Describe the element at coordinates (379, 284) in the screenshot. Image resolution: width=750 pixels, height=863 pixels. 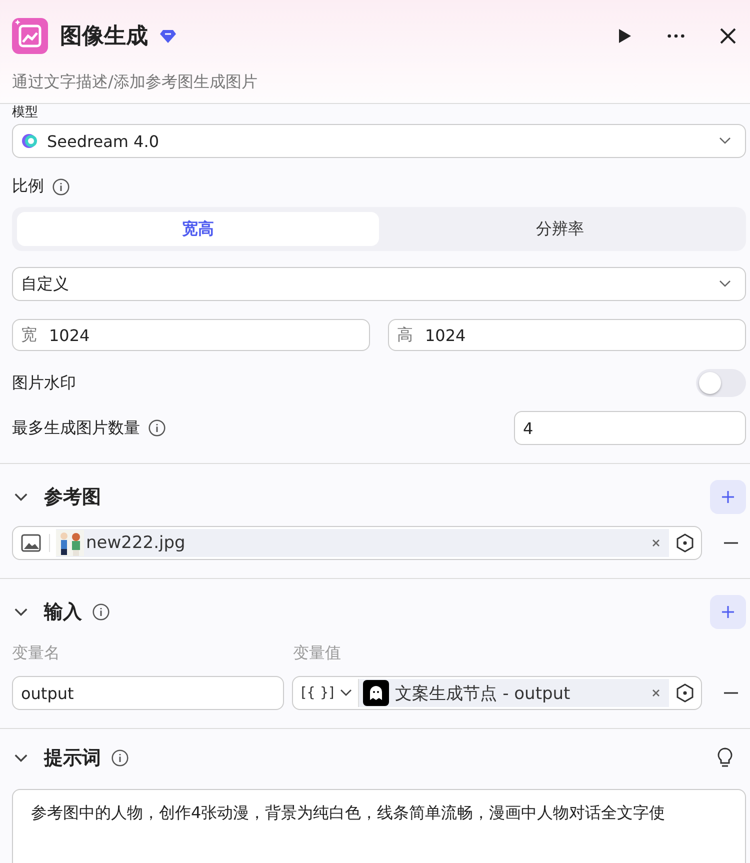
I see `ratio-select: 自定义` at that location.